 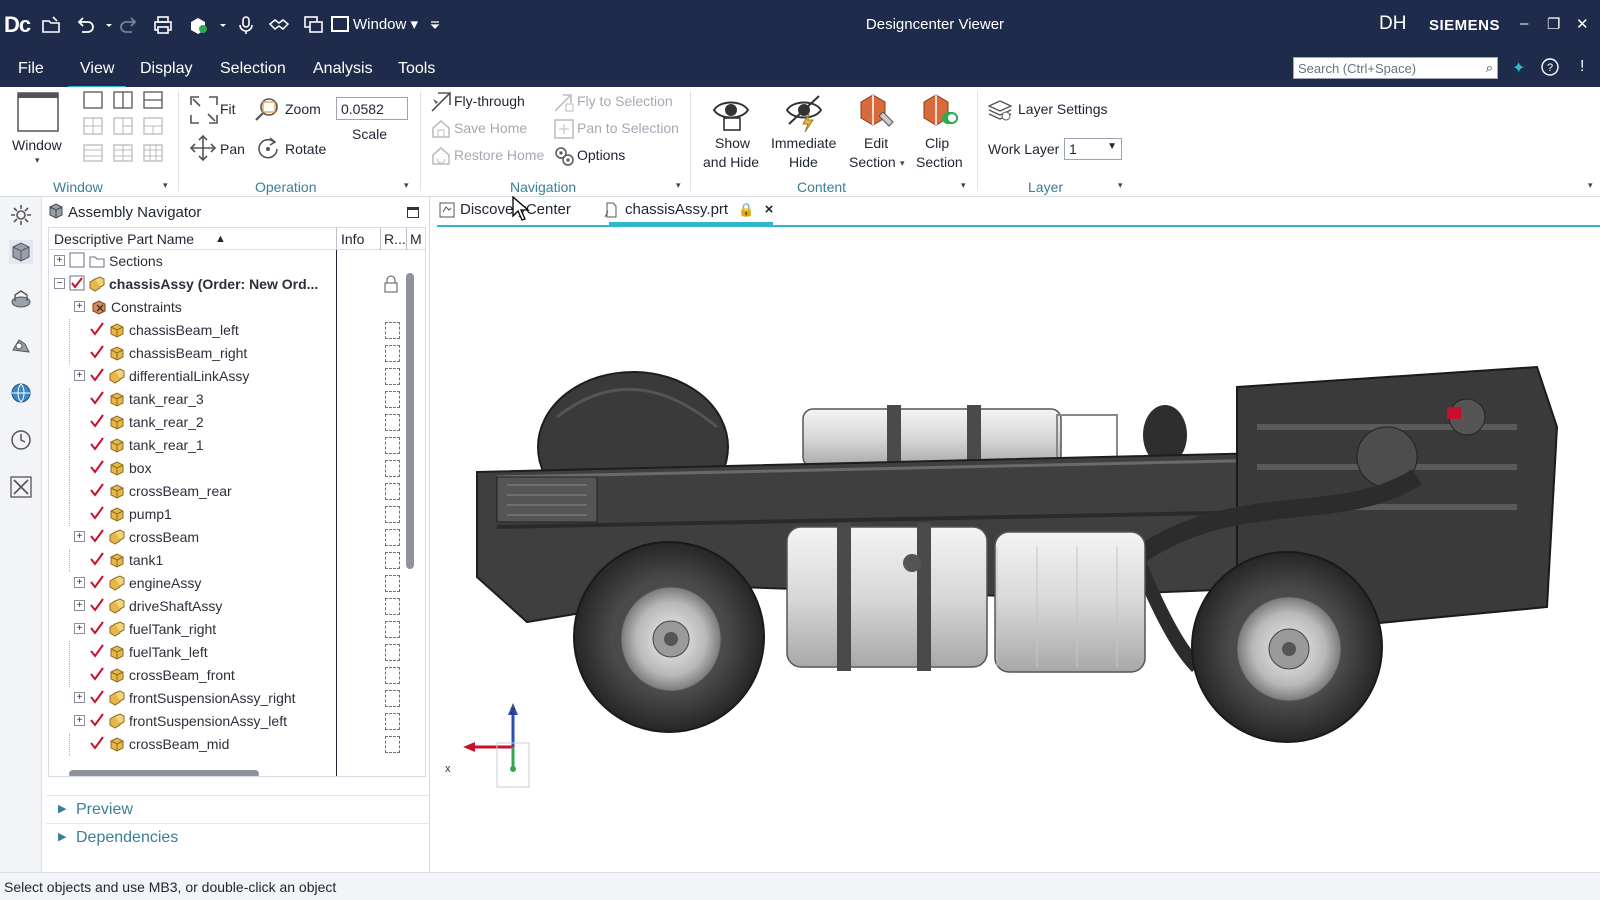 What do you see at coordinates (689, 213) in the screenshot?
I see `tab-chassis-assy: chassisAssy.prt 🔒 ×` at bounding box center [689, 213].